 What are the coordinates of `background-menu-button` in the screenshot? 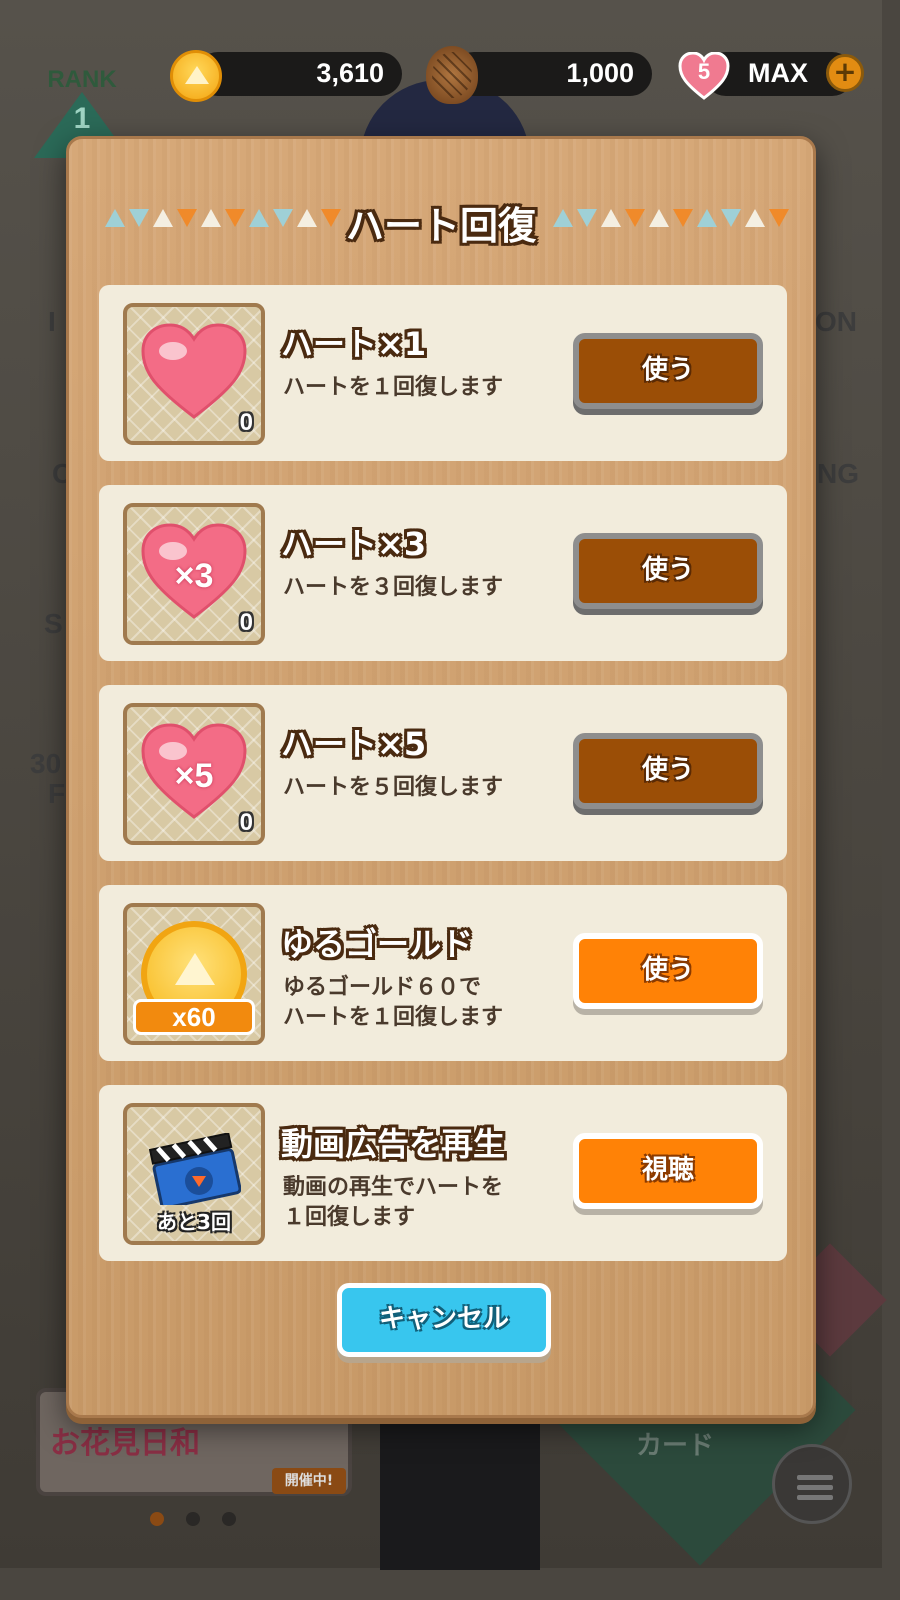 It's located at (812, 1484).